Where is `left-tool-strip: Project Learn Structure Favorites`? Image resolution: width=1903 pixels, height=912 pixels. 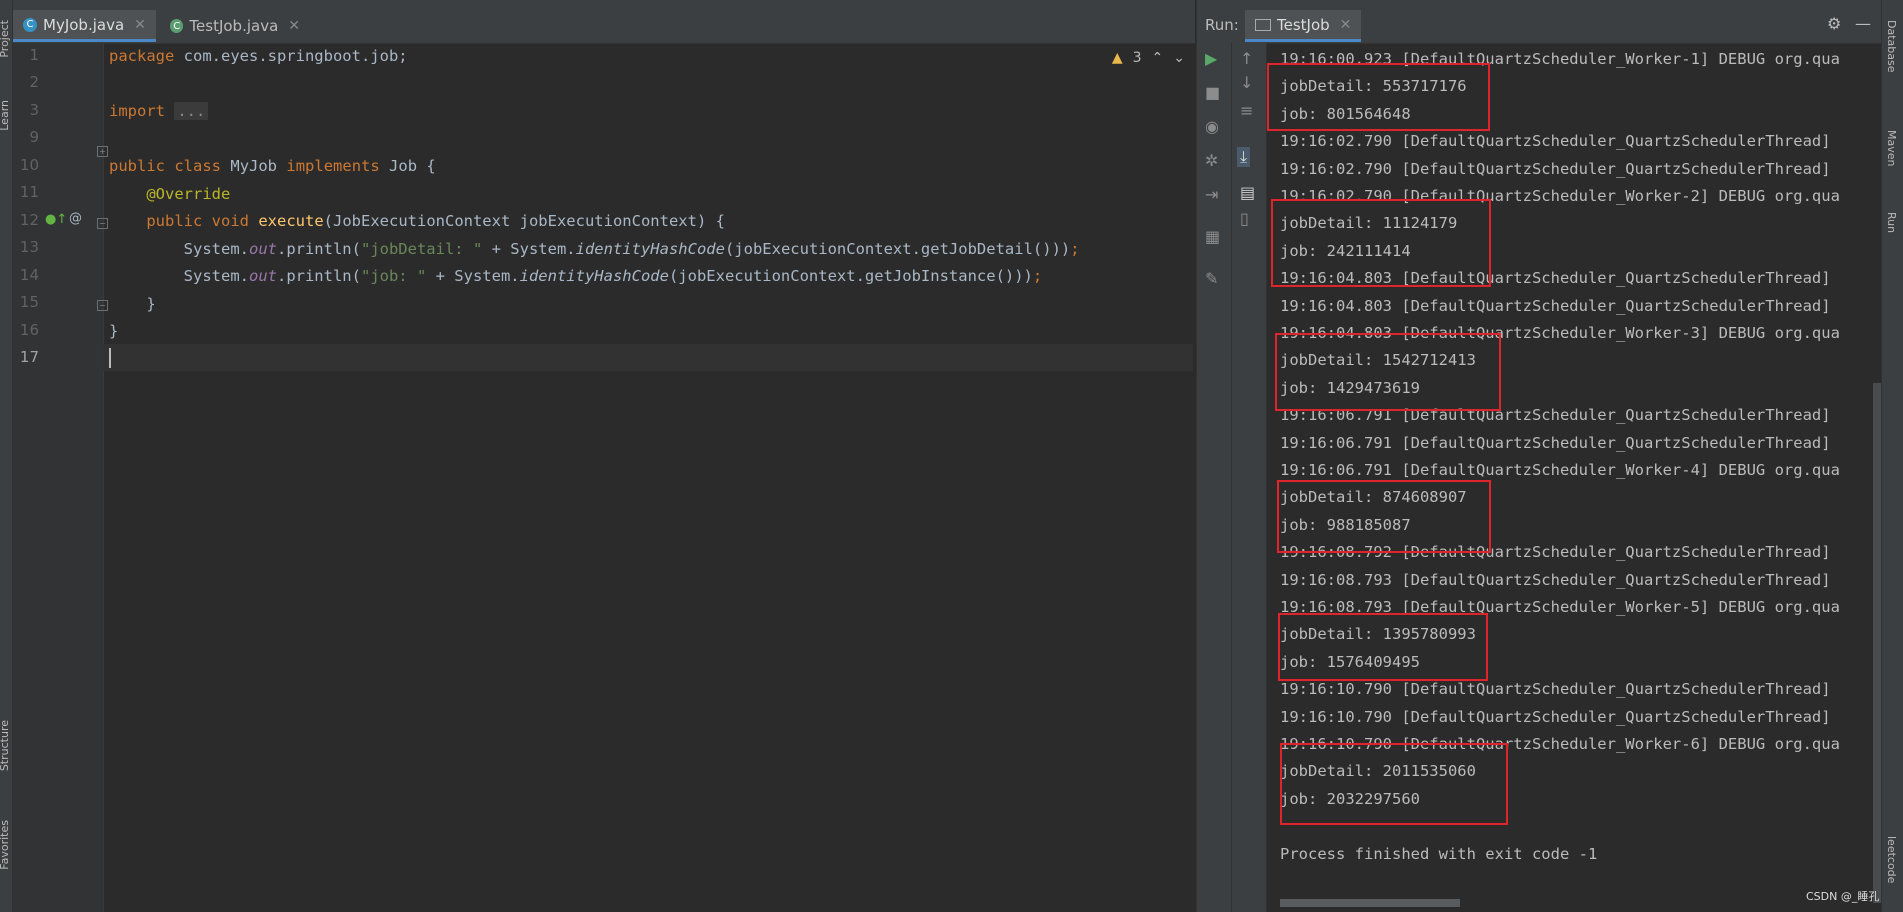
left-tool-strip: Project Learn Structure Favorites is located at coordinates (6, 456).